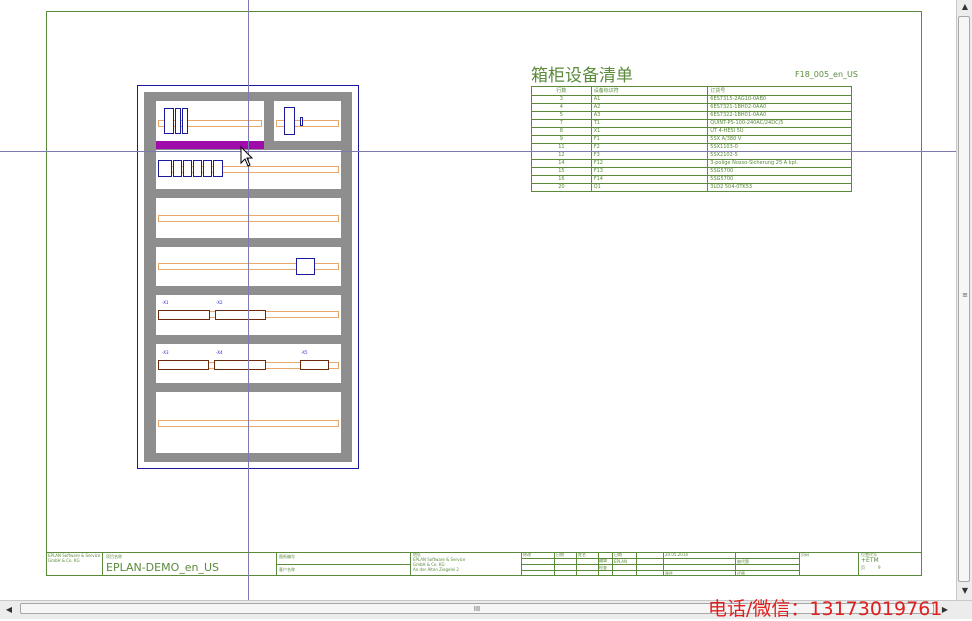  I want to click on bom-row: 5 A3 6ES7322-1BH01-0AA0, so click(691, 115).